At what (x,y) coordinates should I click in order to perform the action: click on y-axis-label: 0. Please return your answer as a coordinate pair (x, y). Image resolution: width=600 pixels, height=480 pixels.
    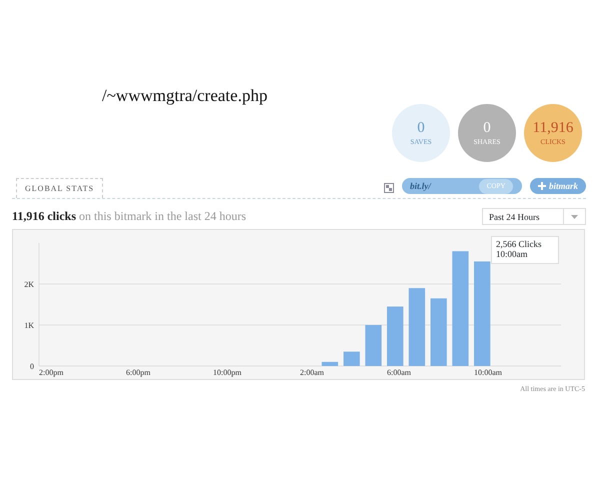
    Looking at the image, I should click on (32, 367).